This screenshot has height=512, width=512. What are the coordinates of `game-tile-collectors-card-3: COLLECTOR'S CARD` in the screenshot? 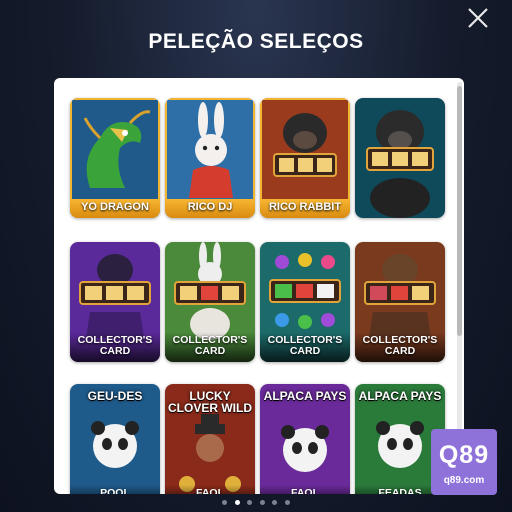 It's located at (305, 302).